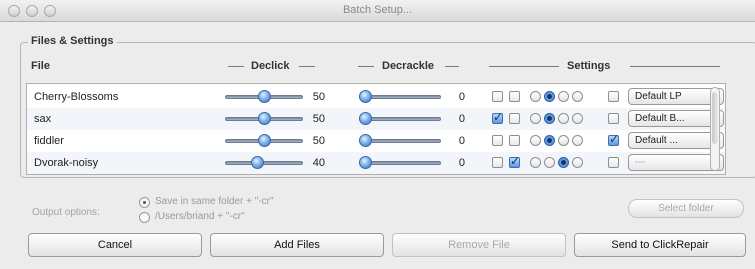 Image resolution: width=755 pixels, height=269 pixels. Describe the element at coordinates (376, 141) in the screenshot. I see `file-row: fiddler500Default ...▲▼` at that location.